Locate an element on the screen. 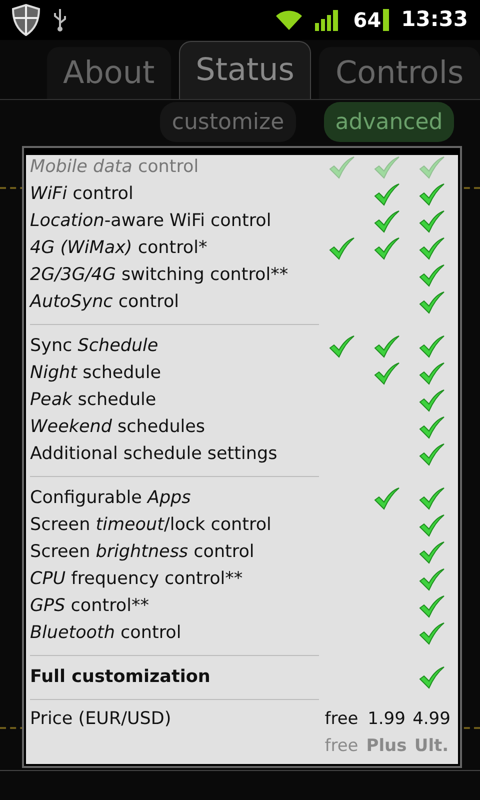 Image resolution: width=480 pixels, height=800 pixels. feature-label: AutoSync control is located at coordinates (105, 302).